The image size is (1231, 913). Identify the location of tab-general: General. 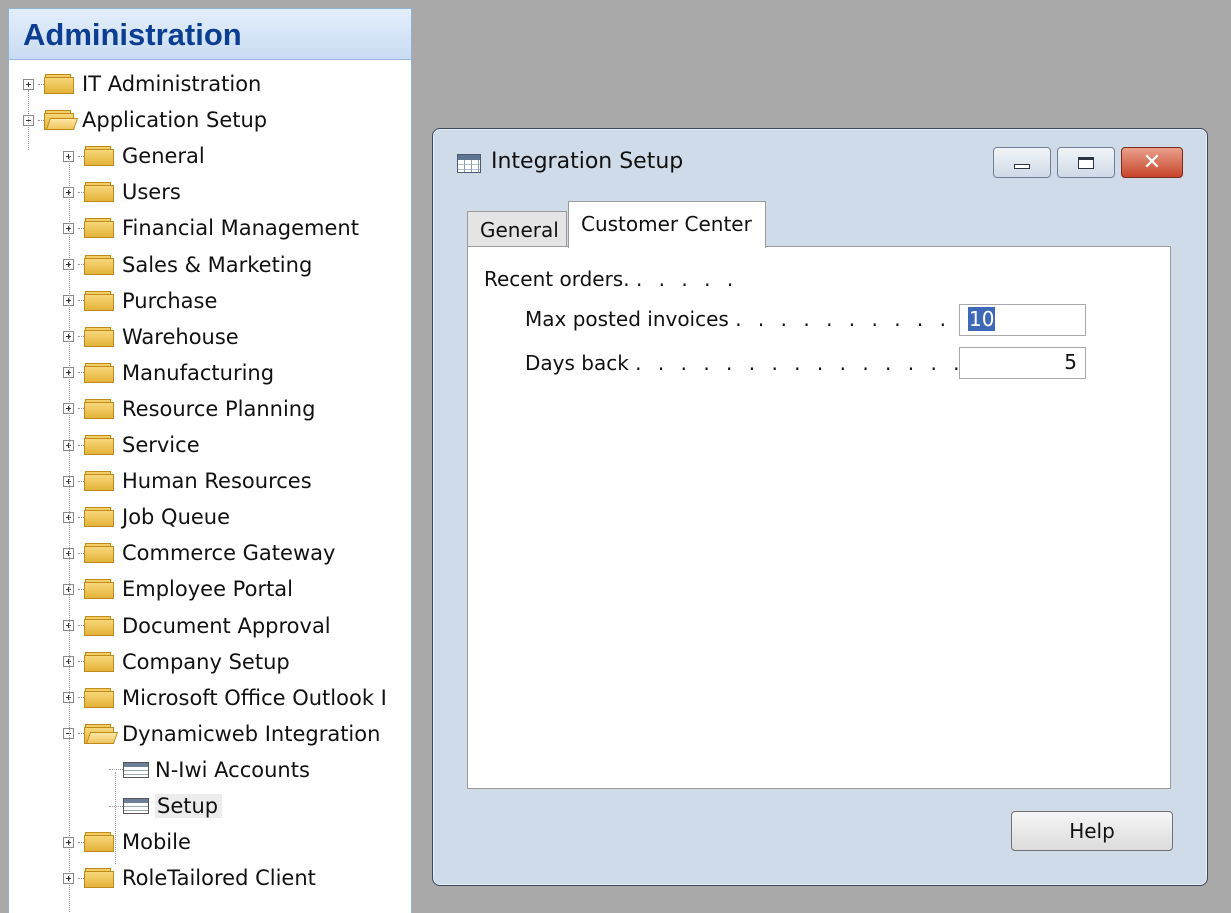
(517, 229).